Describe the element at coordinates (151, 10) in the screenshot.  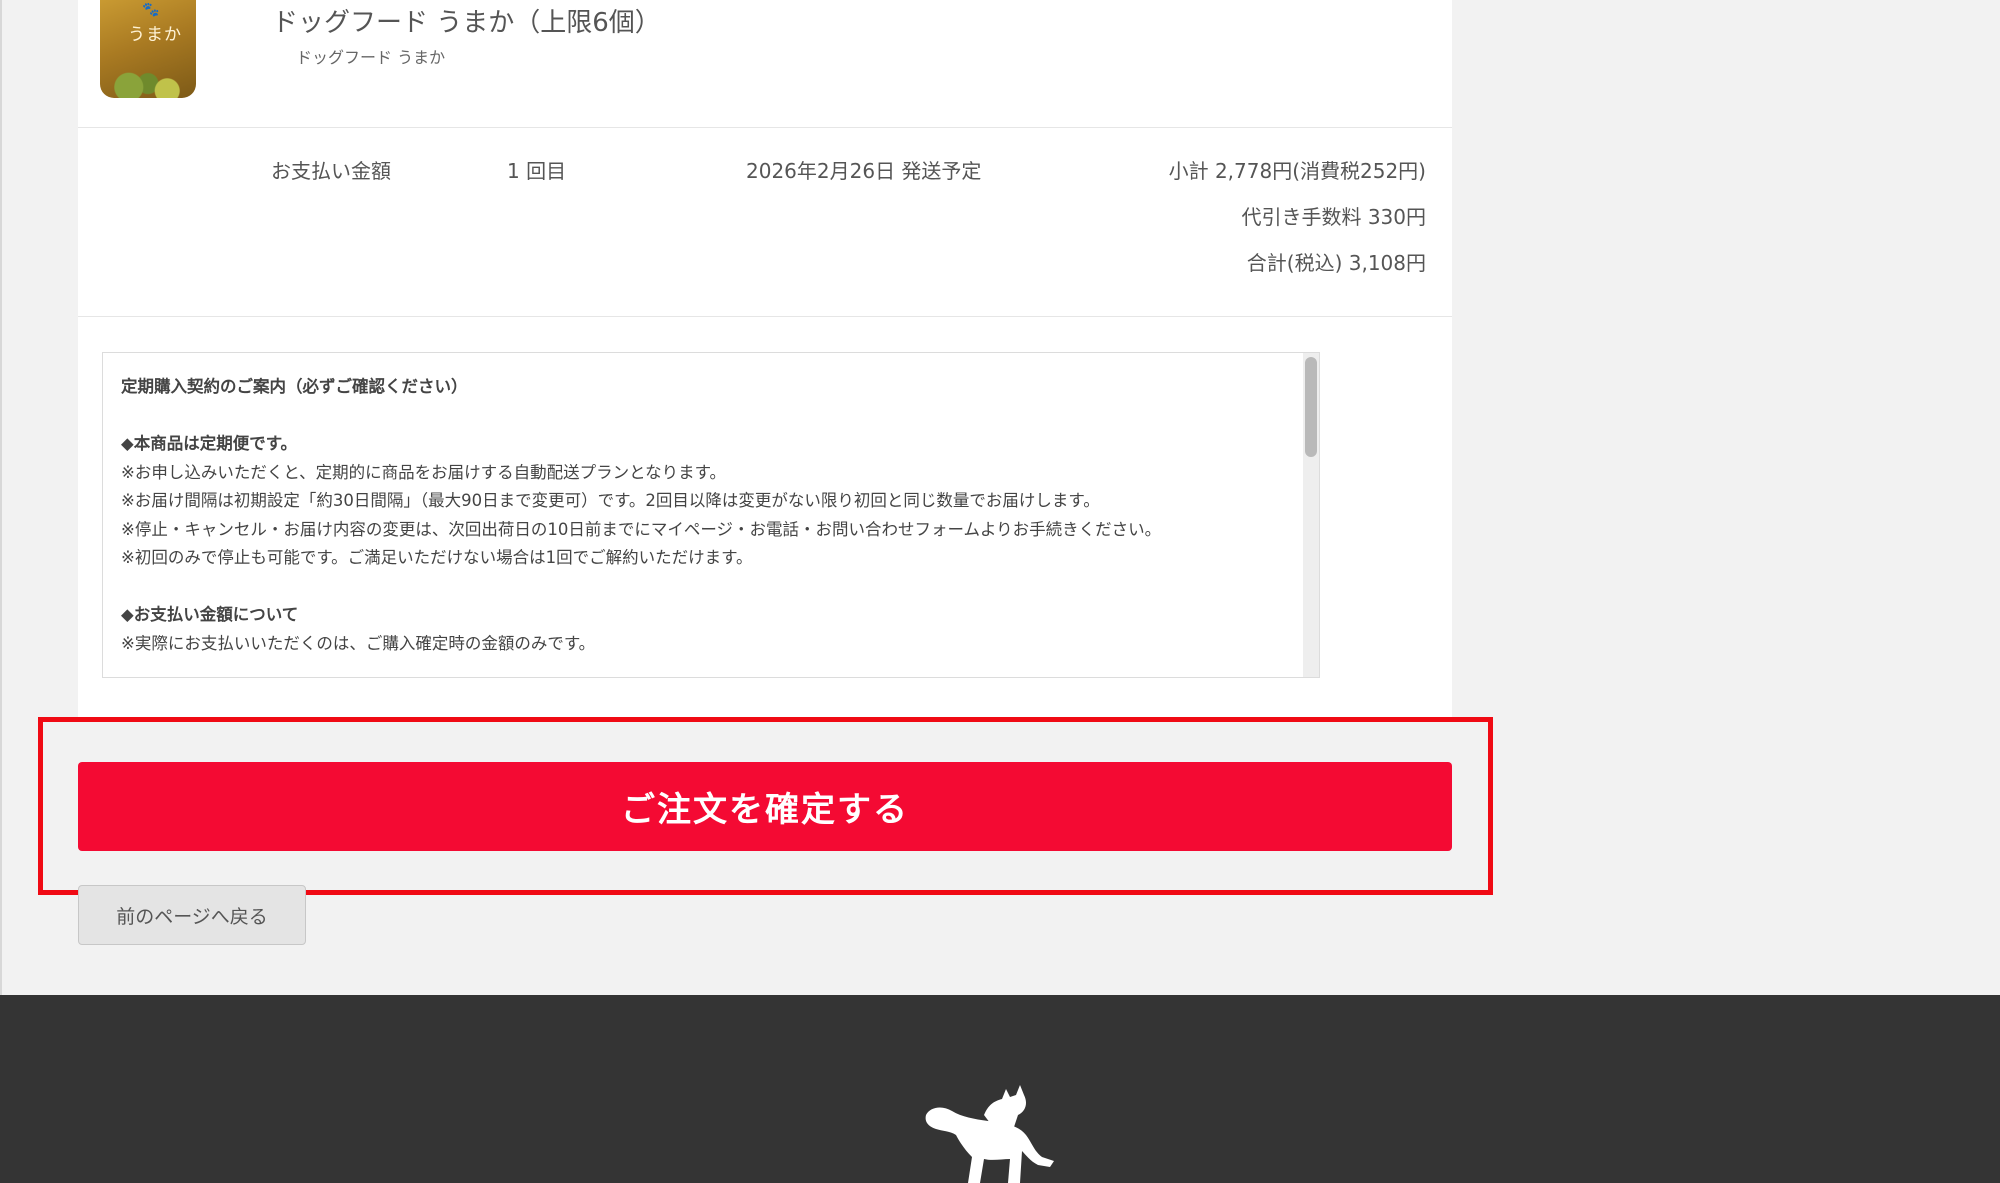
I see `product-image-mark-icon: 🐾` at that location.